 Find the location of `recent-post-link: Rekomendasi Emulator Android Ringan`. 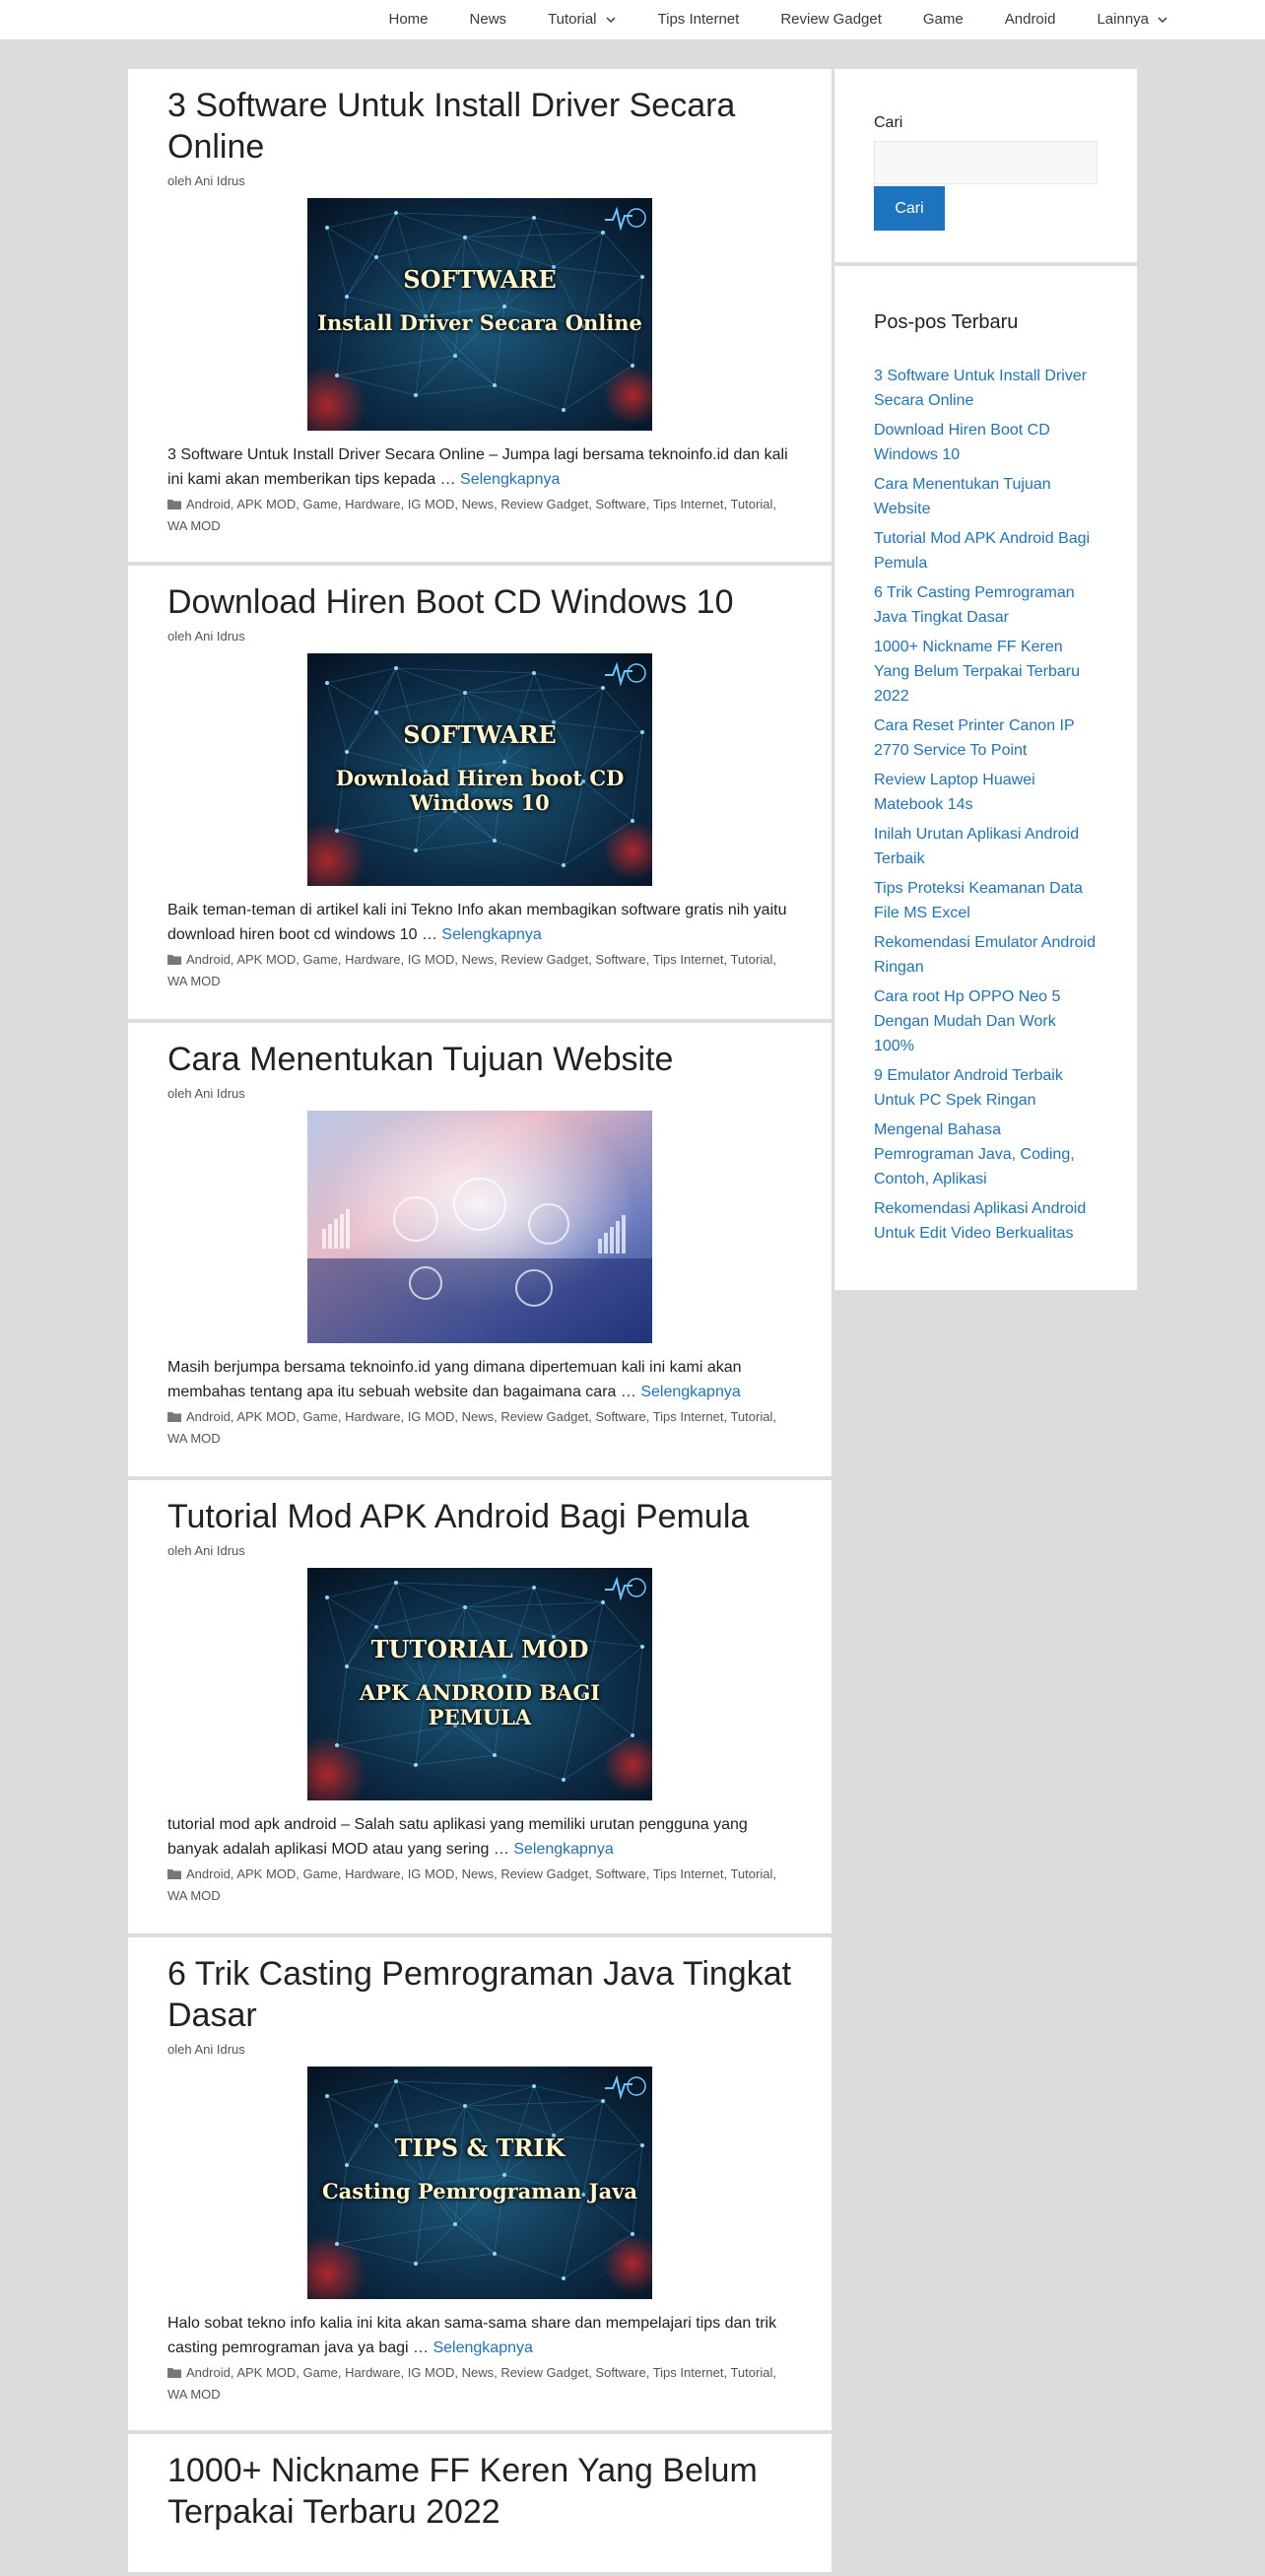

recent-post-link: Rekomendasi Emulator Android Ringan is located at coordinates (985, 955).